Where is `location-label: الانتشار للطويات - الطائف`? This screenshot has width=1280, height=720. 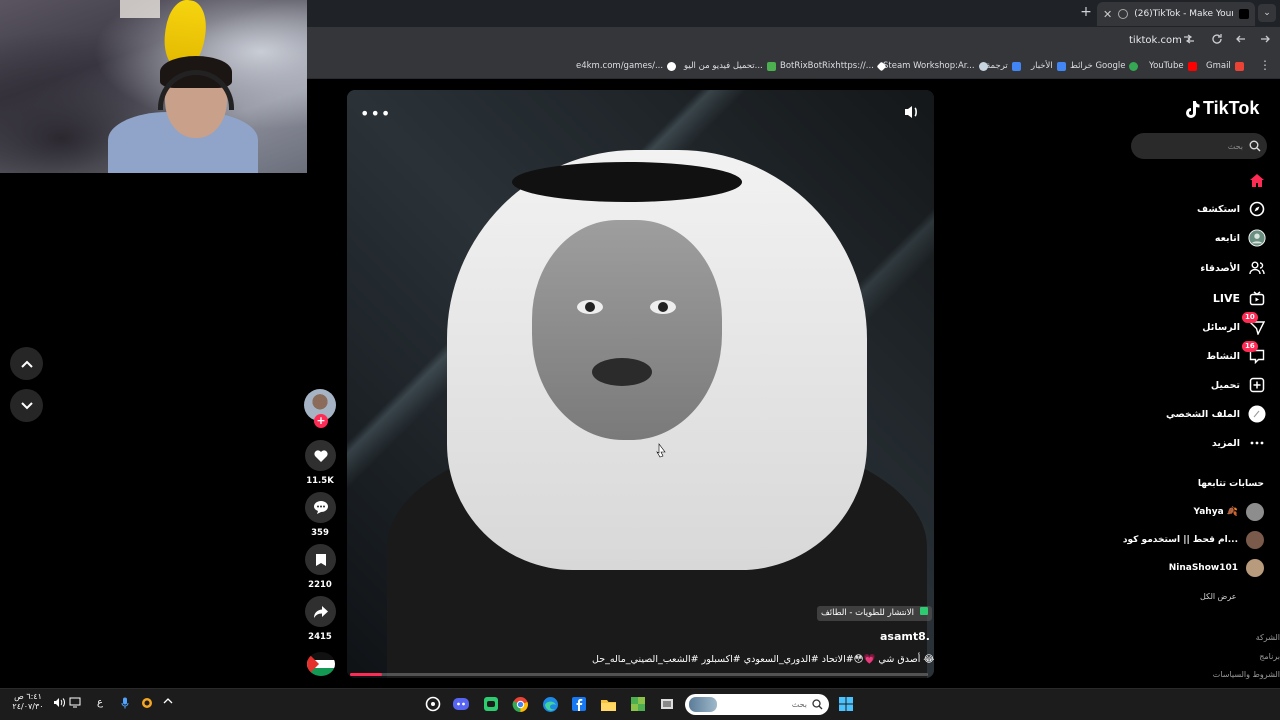
location-label: الانتشار للطويات - الطائف is located at coordinates (867, 613).